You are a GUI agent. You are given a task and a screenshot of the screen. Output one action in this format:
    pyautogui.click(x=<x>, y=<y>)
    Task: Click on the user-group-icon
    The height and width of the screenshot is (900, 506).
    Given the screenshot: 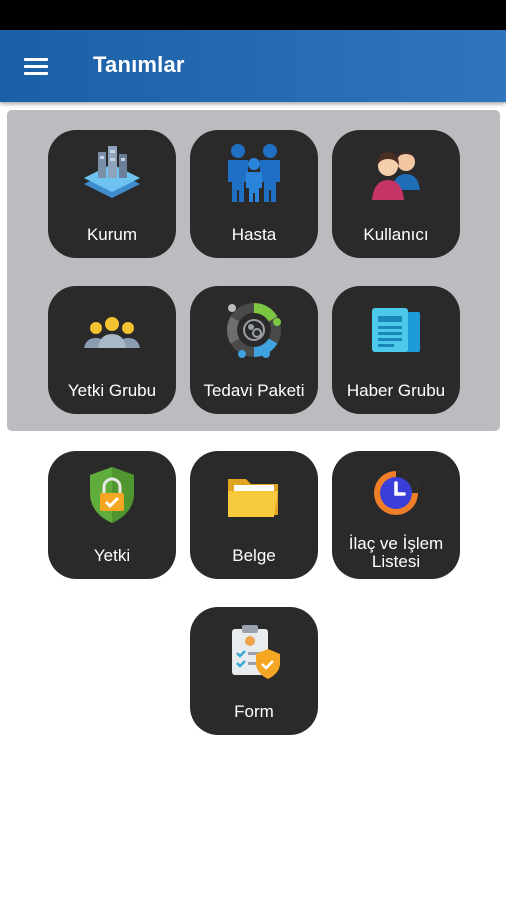 What is the action you would take?
    pyautogui.click(x=112, y=332)
    